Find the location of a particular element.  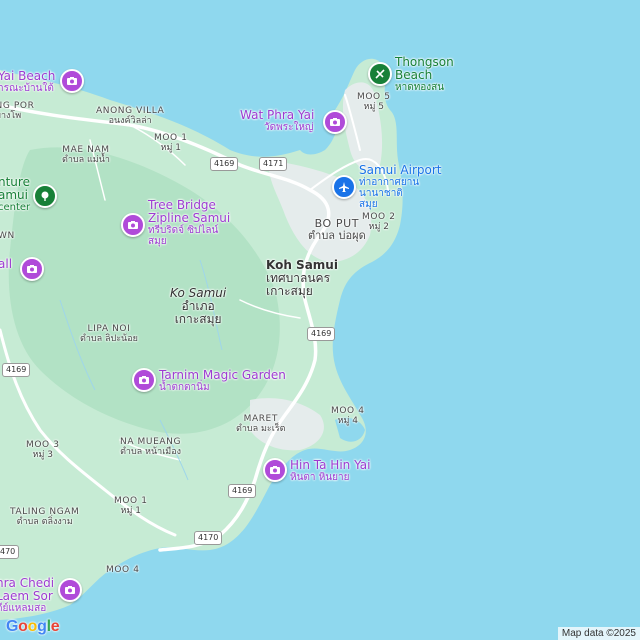

area-mae-nam: MAE NAM ตำบล แม่น้ำ is located at coordinates (86, 155).